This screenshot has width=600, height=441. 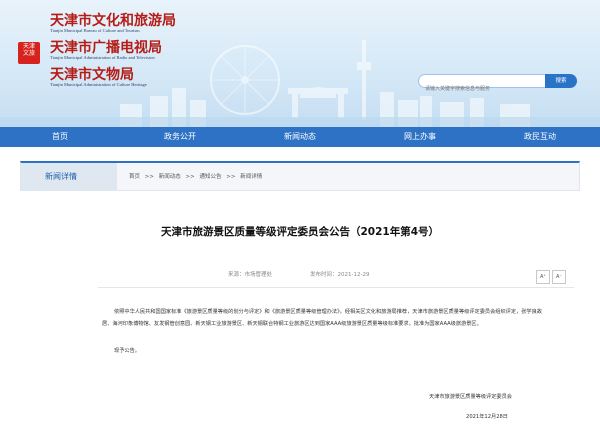 I want to click on article-signature: 天津市旅游景区质量等级评定委员会, so click(x=470, y=397).